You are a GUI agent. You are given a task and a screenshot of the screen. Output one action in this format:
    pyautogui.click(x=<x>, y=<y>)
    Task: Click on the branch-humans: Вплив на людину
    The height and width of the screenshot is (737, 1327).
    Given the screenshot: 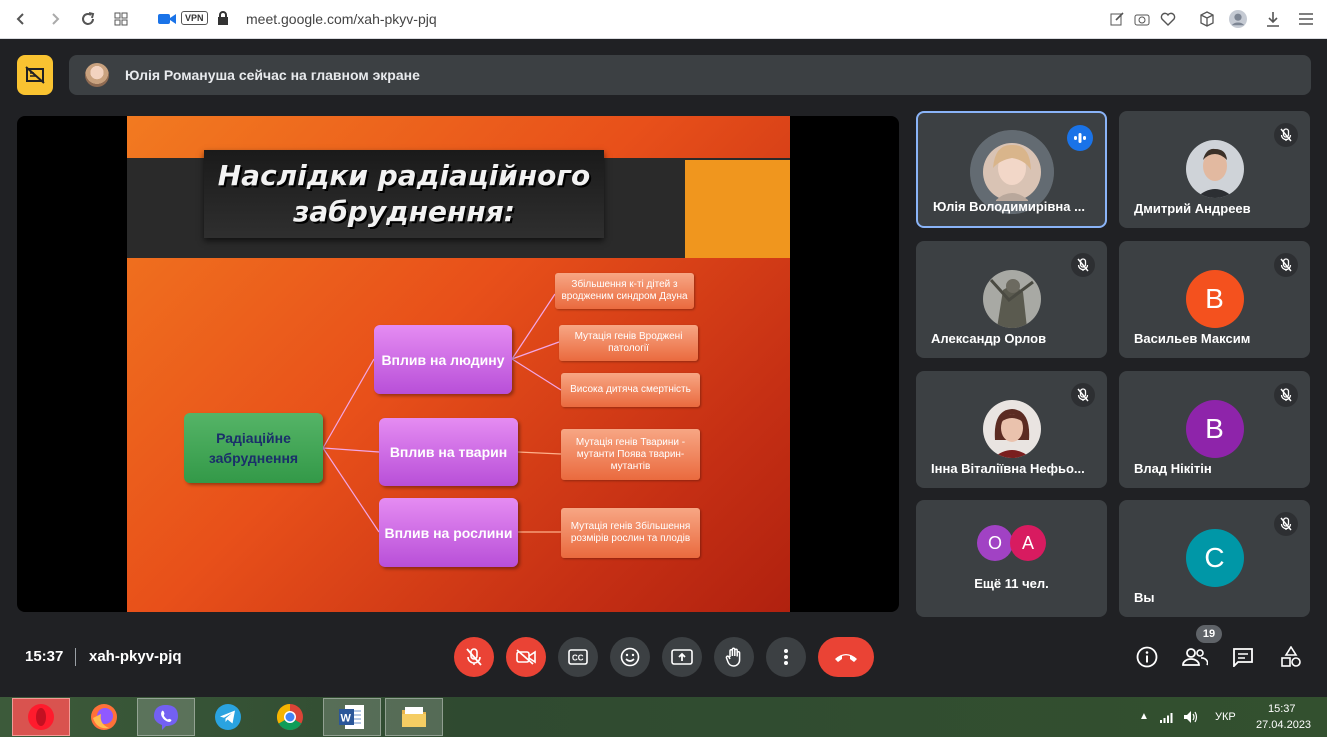 What is the action you would take?
    pyautogui.click(x=443, y=359)
    